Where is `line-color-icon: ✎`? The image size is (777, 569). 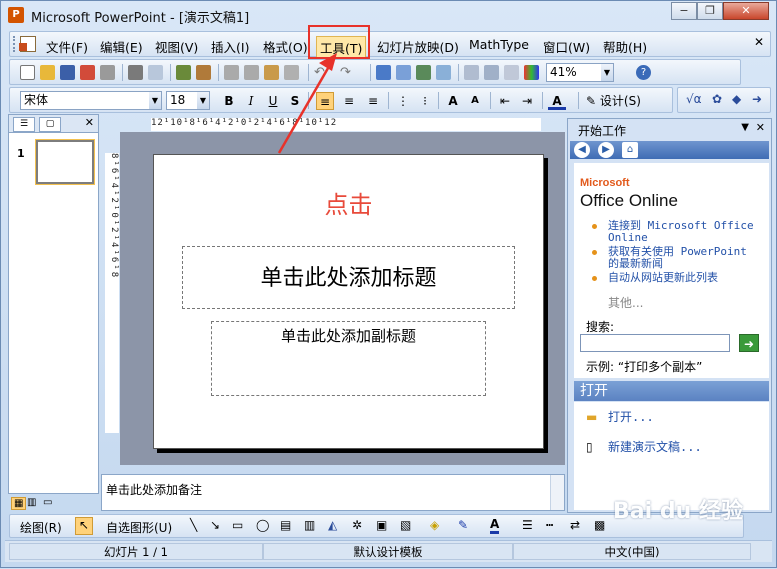 line-color-icon: ✎ is located at coordinates (463, 525).